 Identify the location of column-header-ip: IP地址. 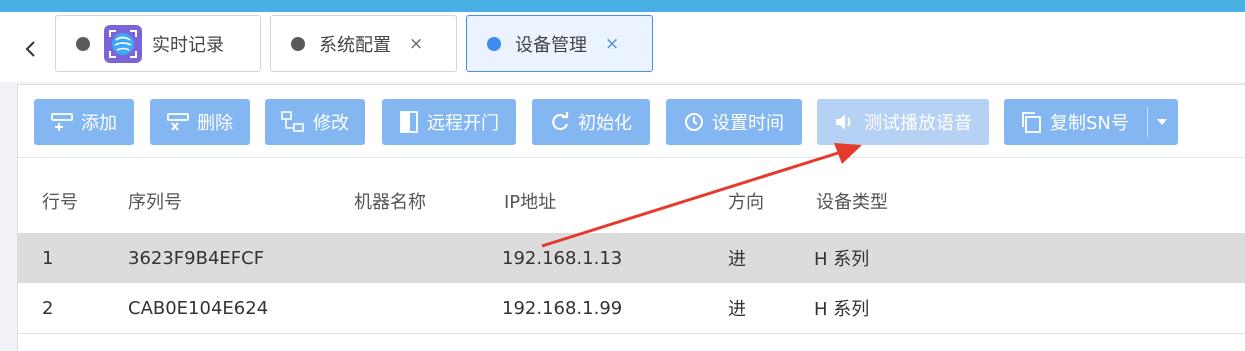
(530, 202).